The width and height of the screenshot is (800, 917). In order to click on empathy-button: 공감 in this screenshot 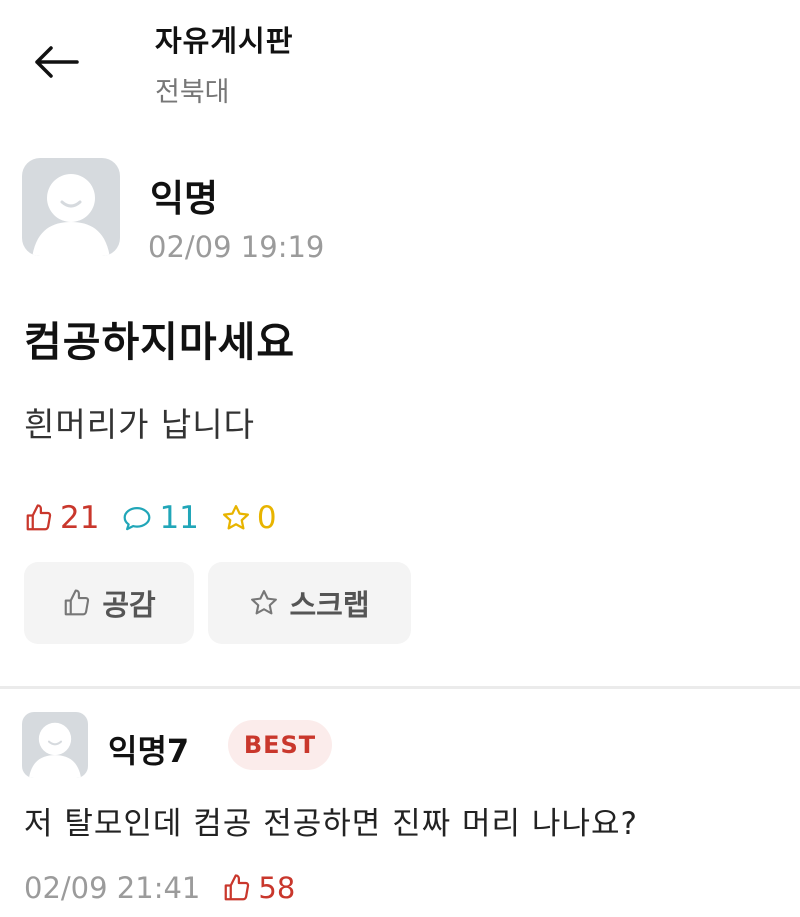, I will do `click(109, 603)`.